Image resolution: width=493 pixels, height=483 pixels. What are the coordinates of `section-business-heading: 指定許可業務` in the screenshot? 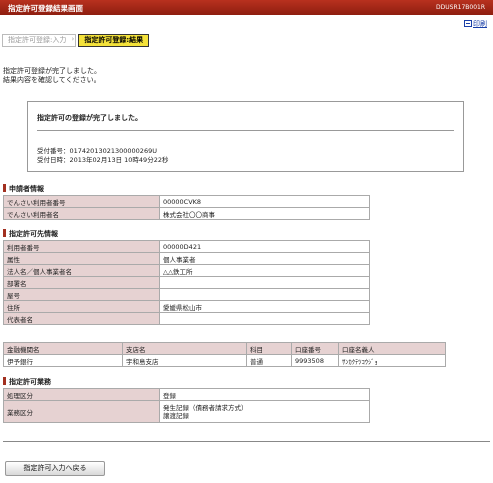 It's located at (27, 382).